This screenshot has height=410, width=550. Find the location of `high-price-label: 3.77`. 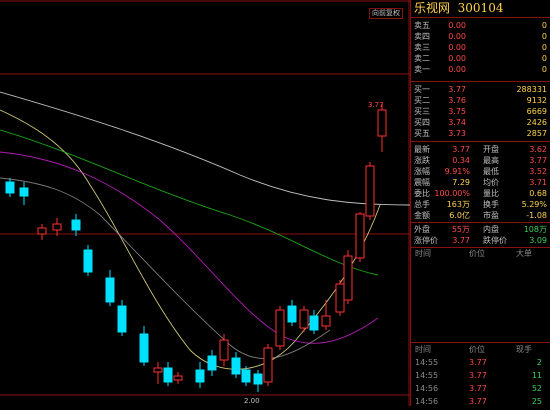

high-price-label: 3.77 is located at coordinates (376, 105).